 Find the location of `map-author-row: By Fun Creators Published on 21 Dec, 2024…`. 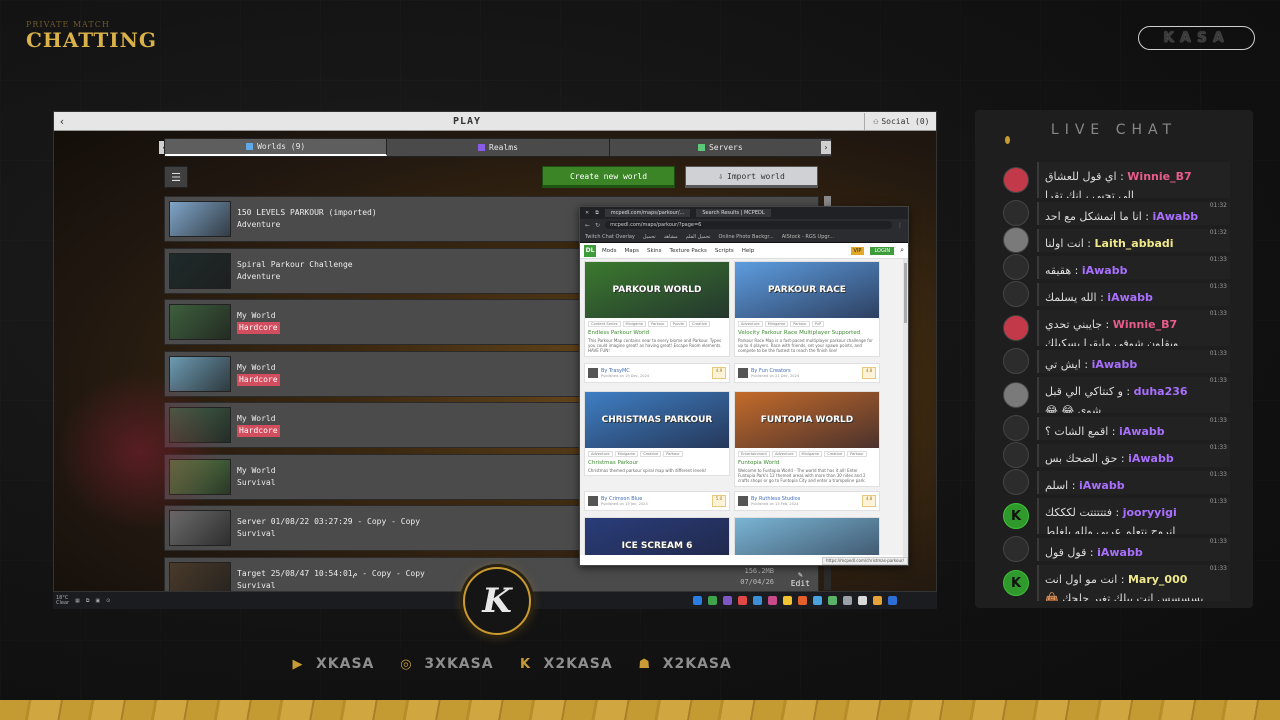

map-author-row: By Fun Creators Published on 21 Dec, 2024… is located at coordinates (807, 373).